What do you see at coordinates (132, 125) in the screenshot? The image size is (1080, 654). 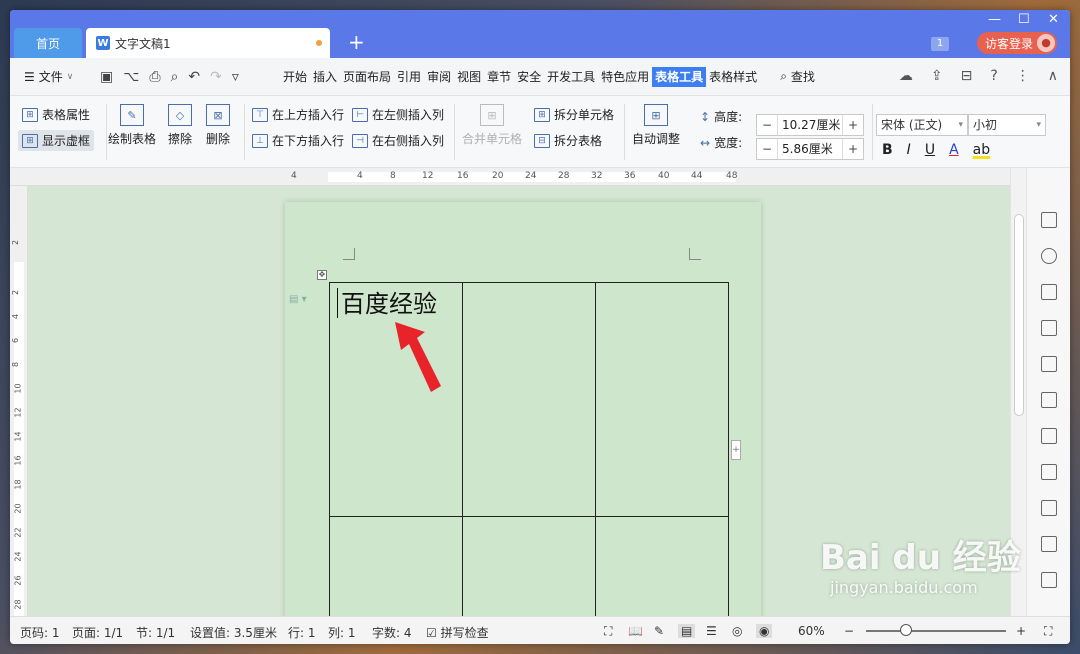 I see `draw-table-button: ✎ 绘制表格` at bounding box center [132, 125].